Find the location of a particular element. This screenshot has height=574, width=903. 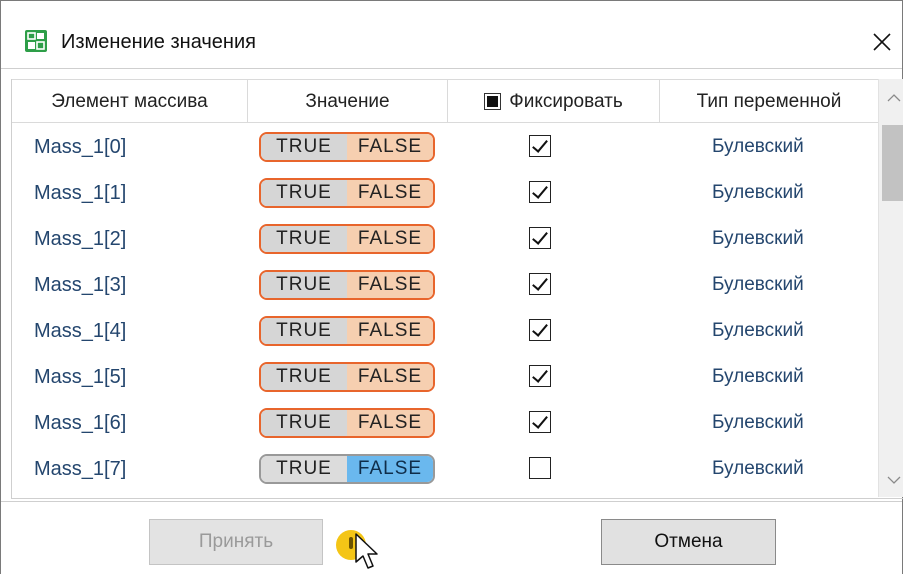

table-row: Mass_1[5] TRUE FALSE Булевский is located at coordinates (445, 377).